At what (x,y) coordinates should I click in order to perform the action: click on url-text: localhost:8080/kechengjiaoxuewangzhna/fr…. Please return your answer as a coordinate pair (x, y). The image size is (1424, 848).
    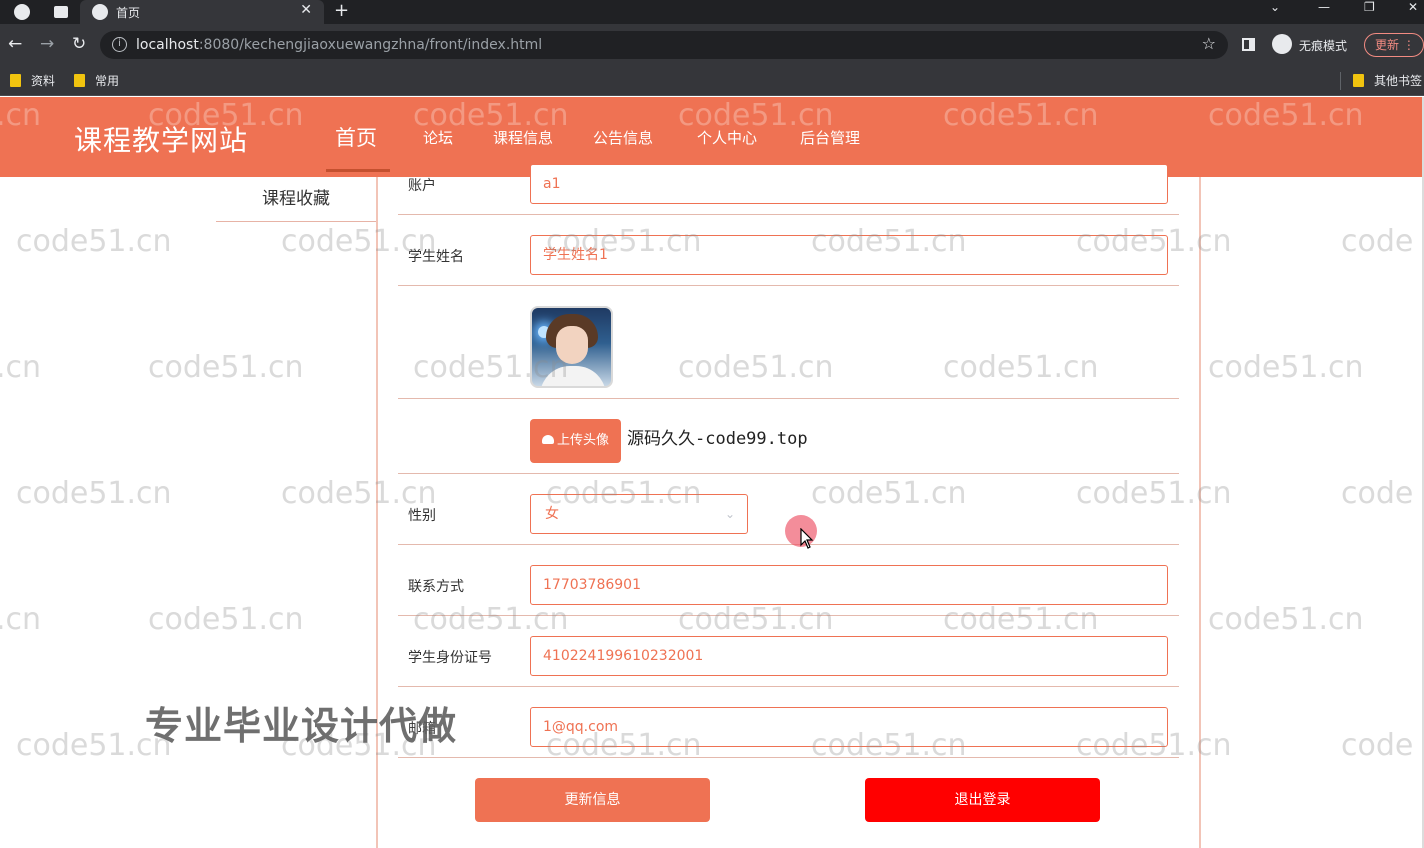
    Looking at the image, I should click on (339, 45).